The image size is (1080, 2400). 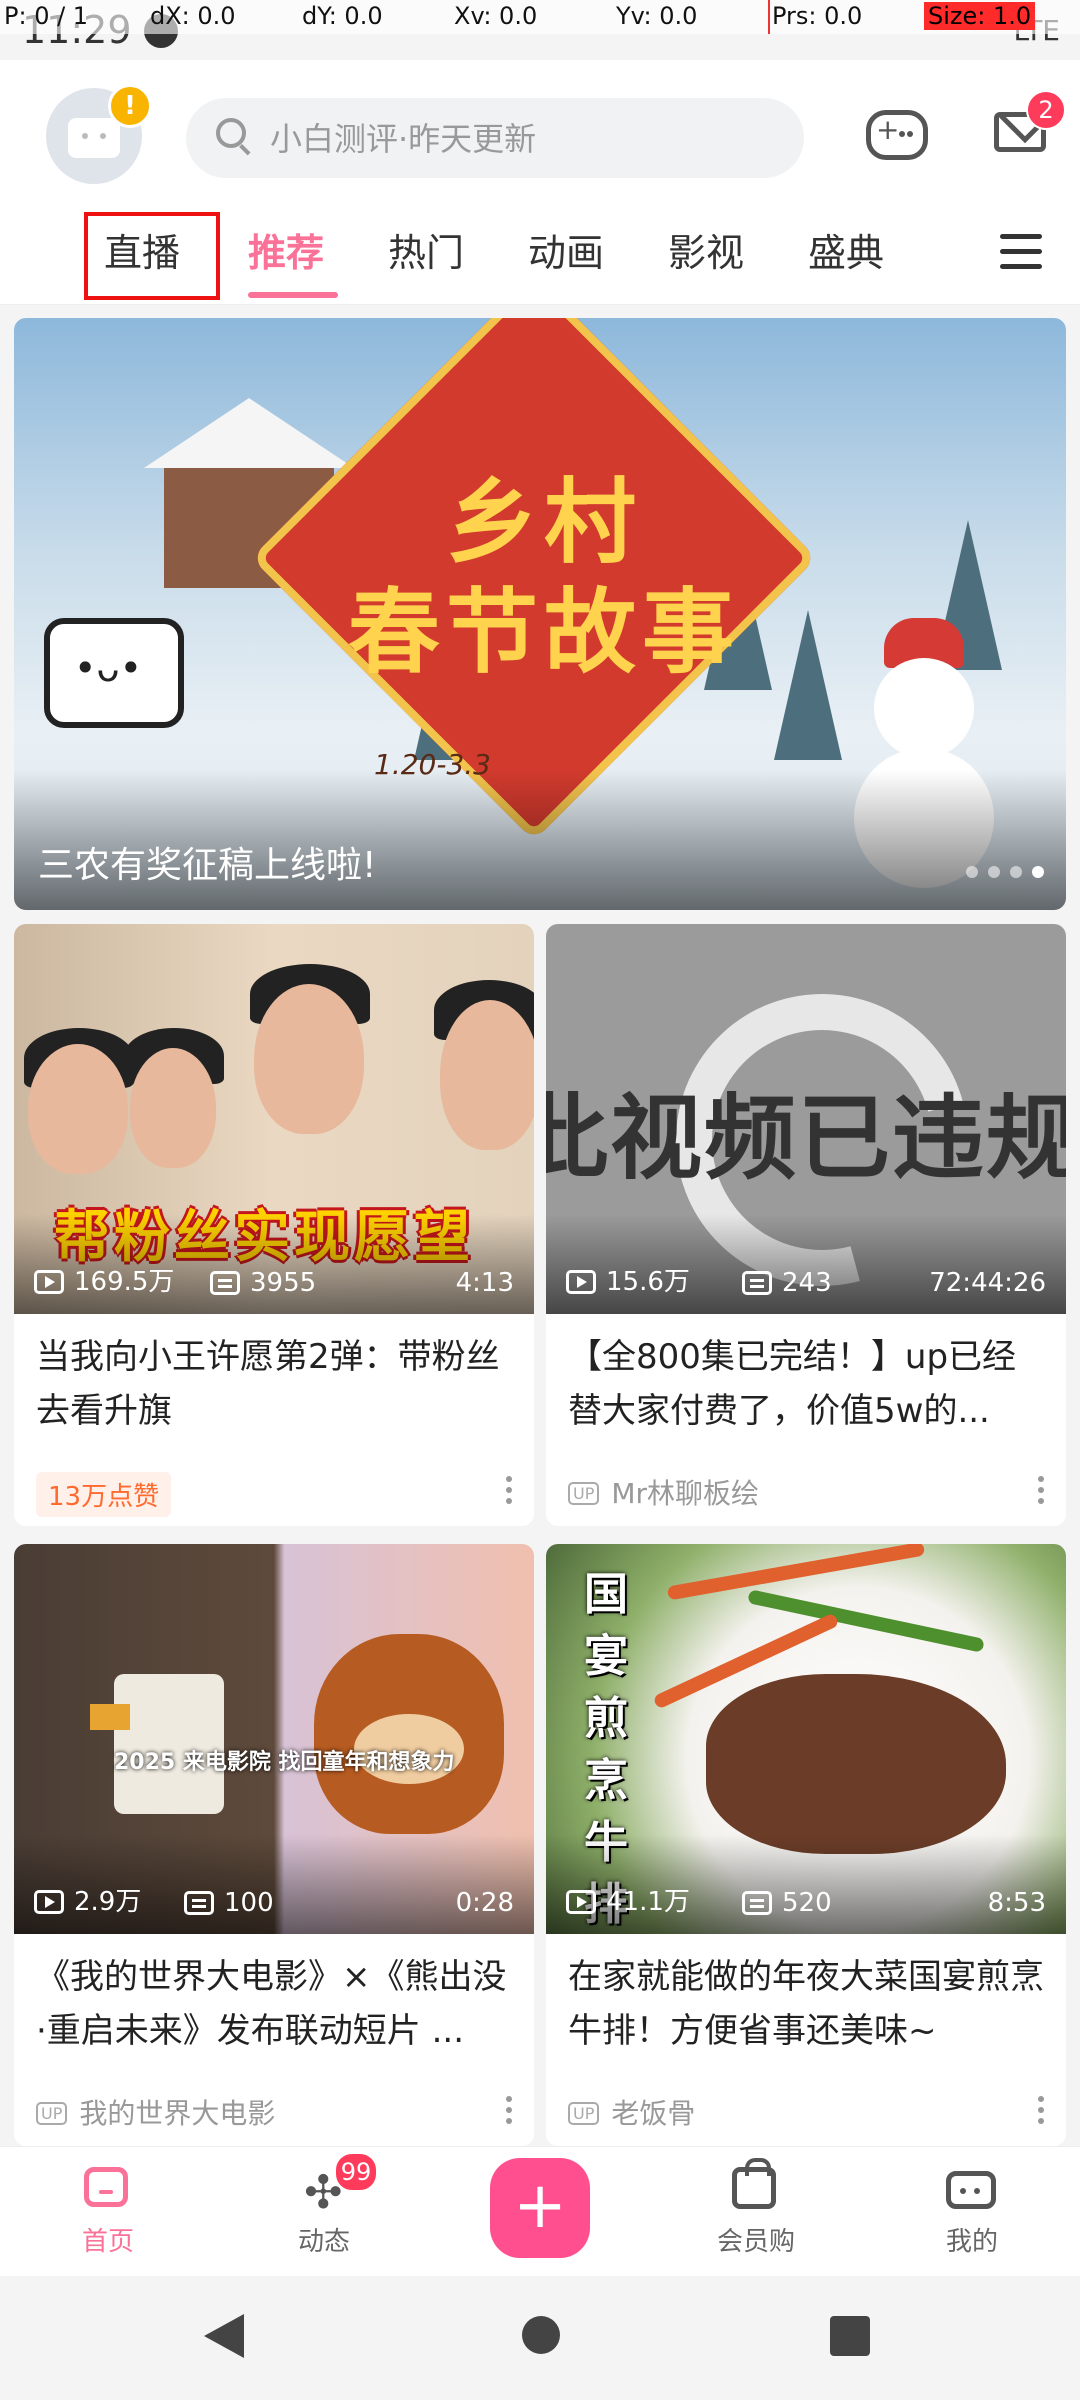 I want to click on search-placeholder: 小白测评·昨天更新, so click(x=403, y=139).